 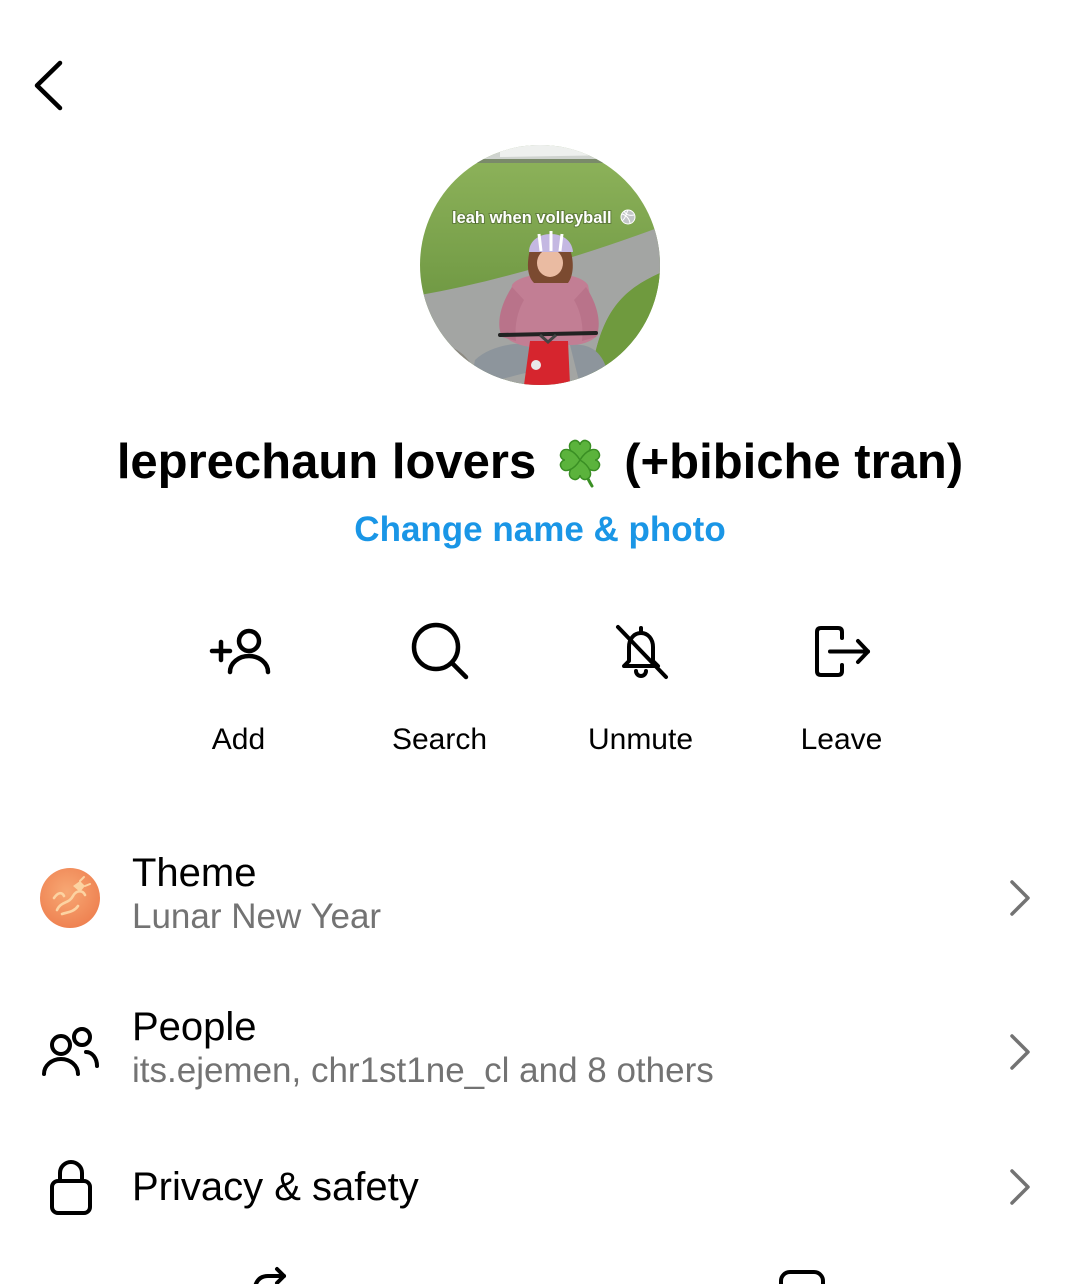 What do you see at coordinates (70, 1051) in the screenshot?
I see `people-icon` at bounding box center [70, 1051].